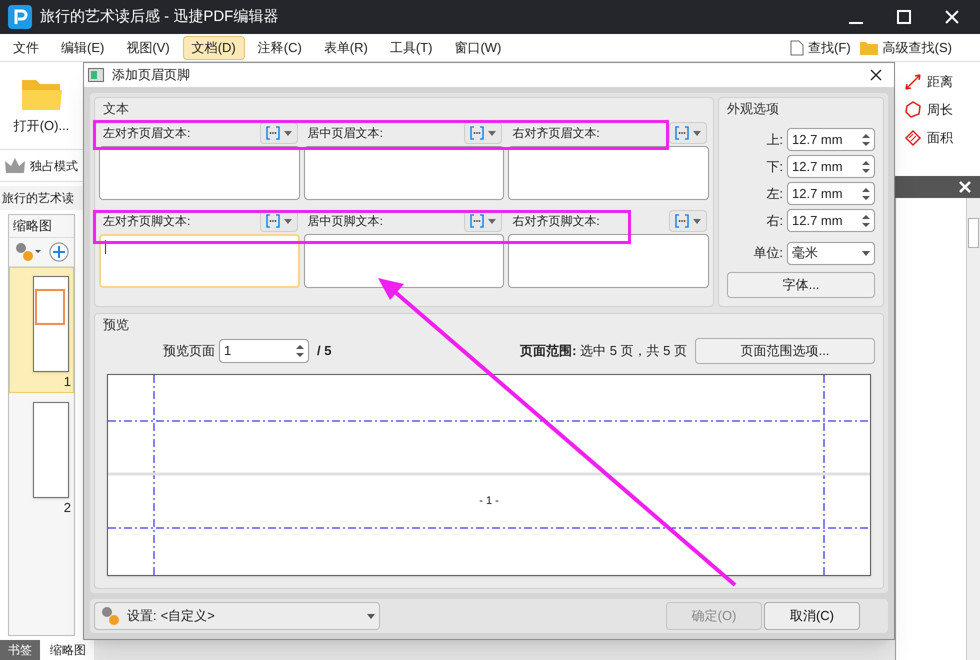 This screenshot has height=660, width=980. I want to click on panel-tab: 书签, so click(20, 650).